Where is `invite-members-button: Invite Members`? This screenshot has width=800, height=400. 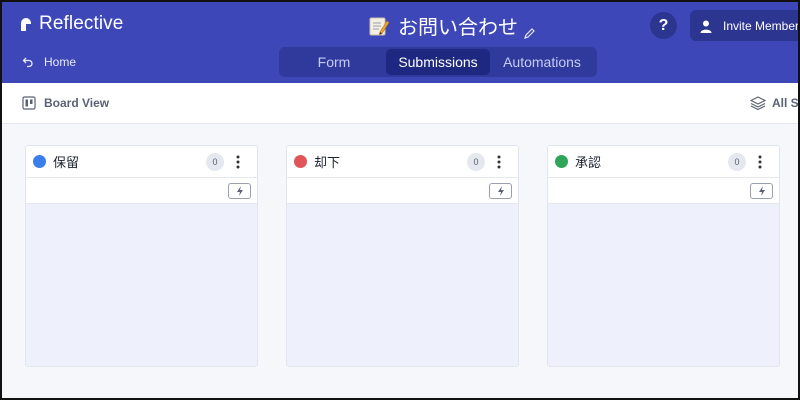
invite-members-button: Invite Members is located at coordinates (745, 25).